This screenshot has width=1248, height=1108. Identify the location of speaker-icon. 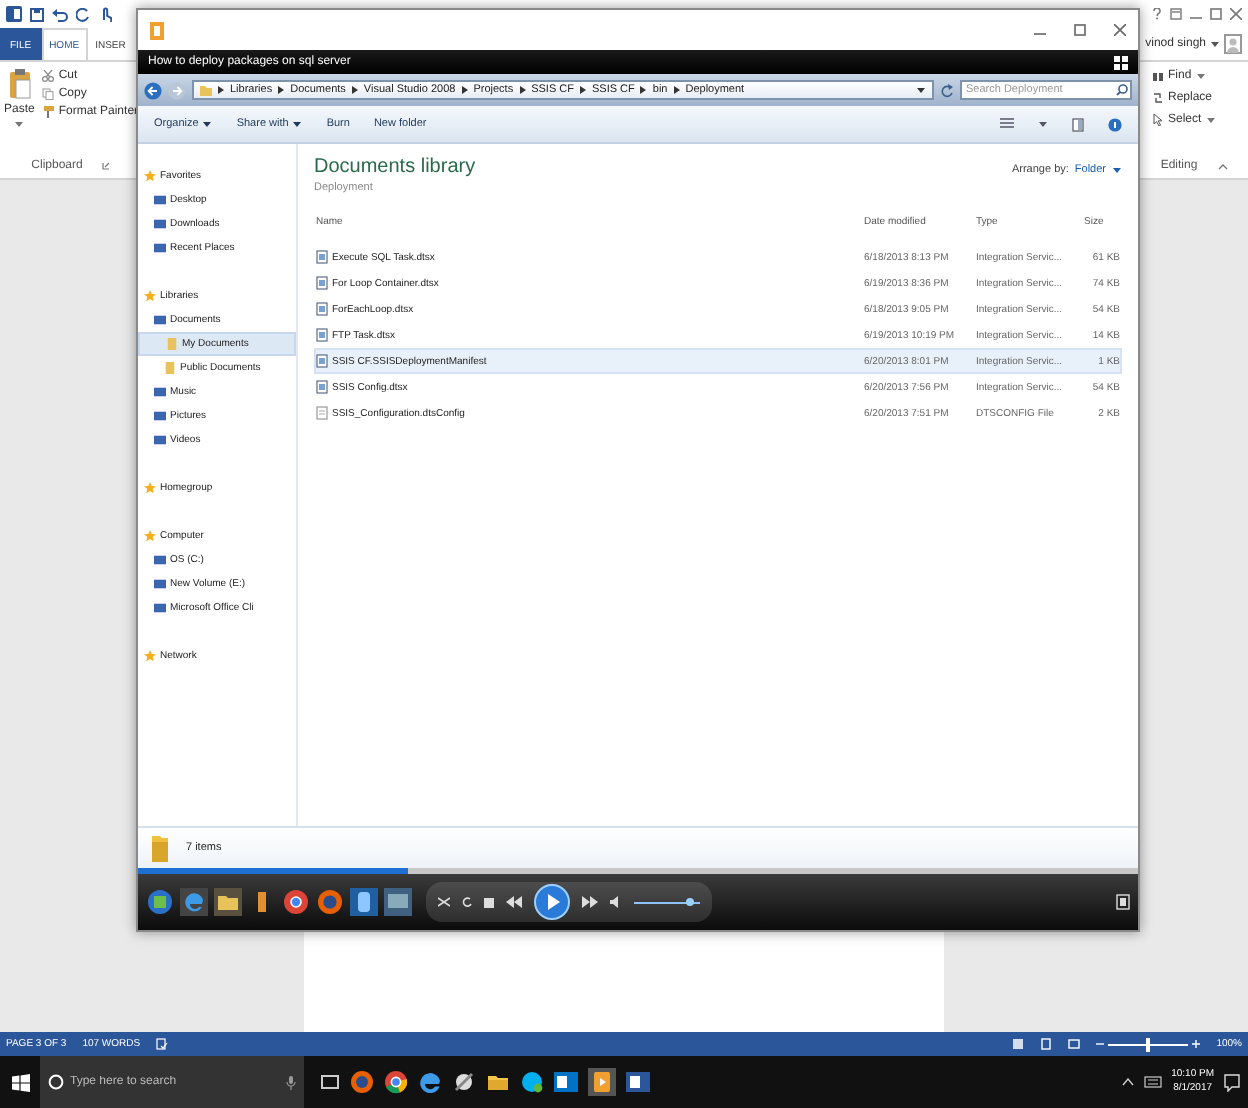
(616, 902).